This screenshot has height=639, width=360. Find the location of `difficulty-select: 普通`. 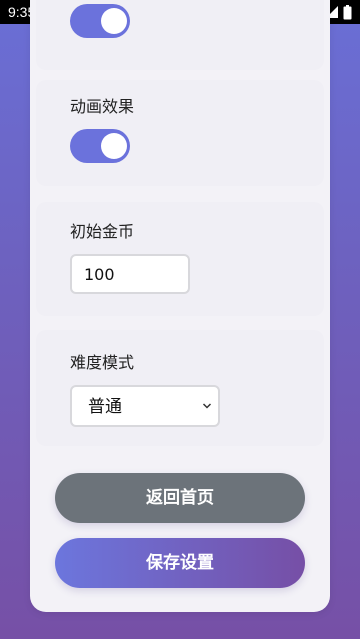

difficulty-select: 普通 is located at coordinates (145, 406).